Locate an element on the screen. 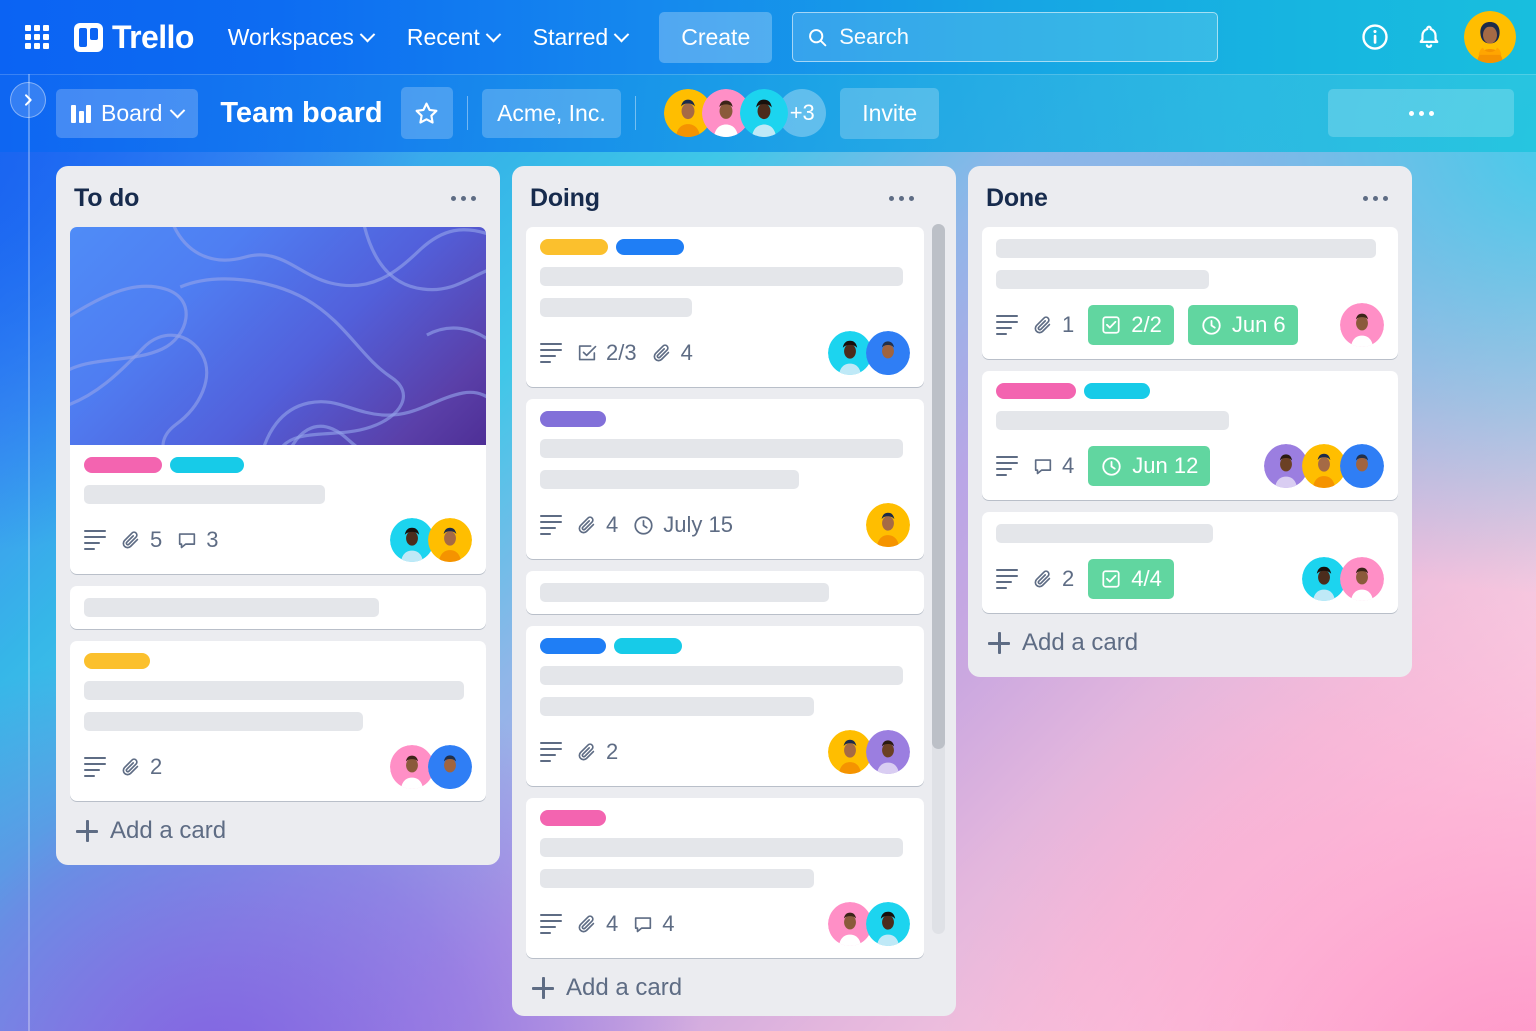 The height and width of the screenshot is (1031, 1536). chevron-down-icon is located at coordinates (367, 34).